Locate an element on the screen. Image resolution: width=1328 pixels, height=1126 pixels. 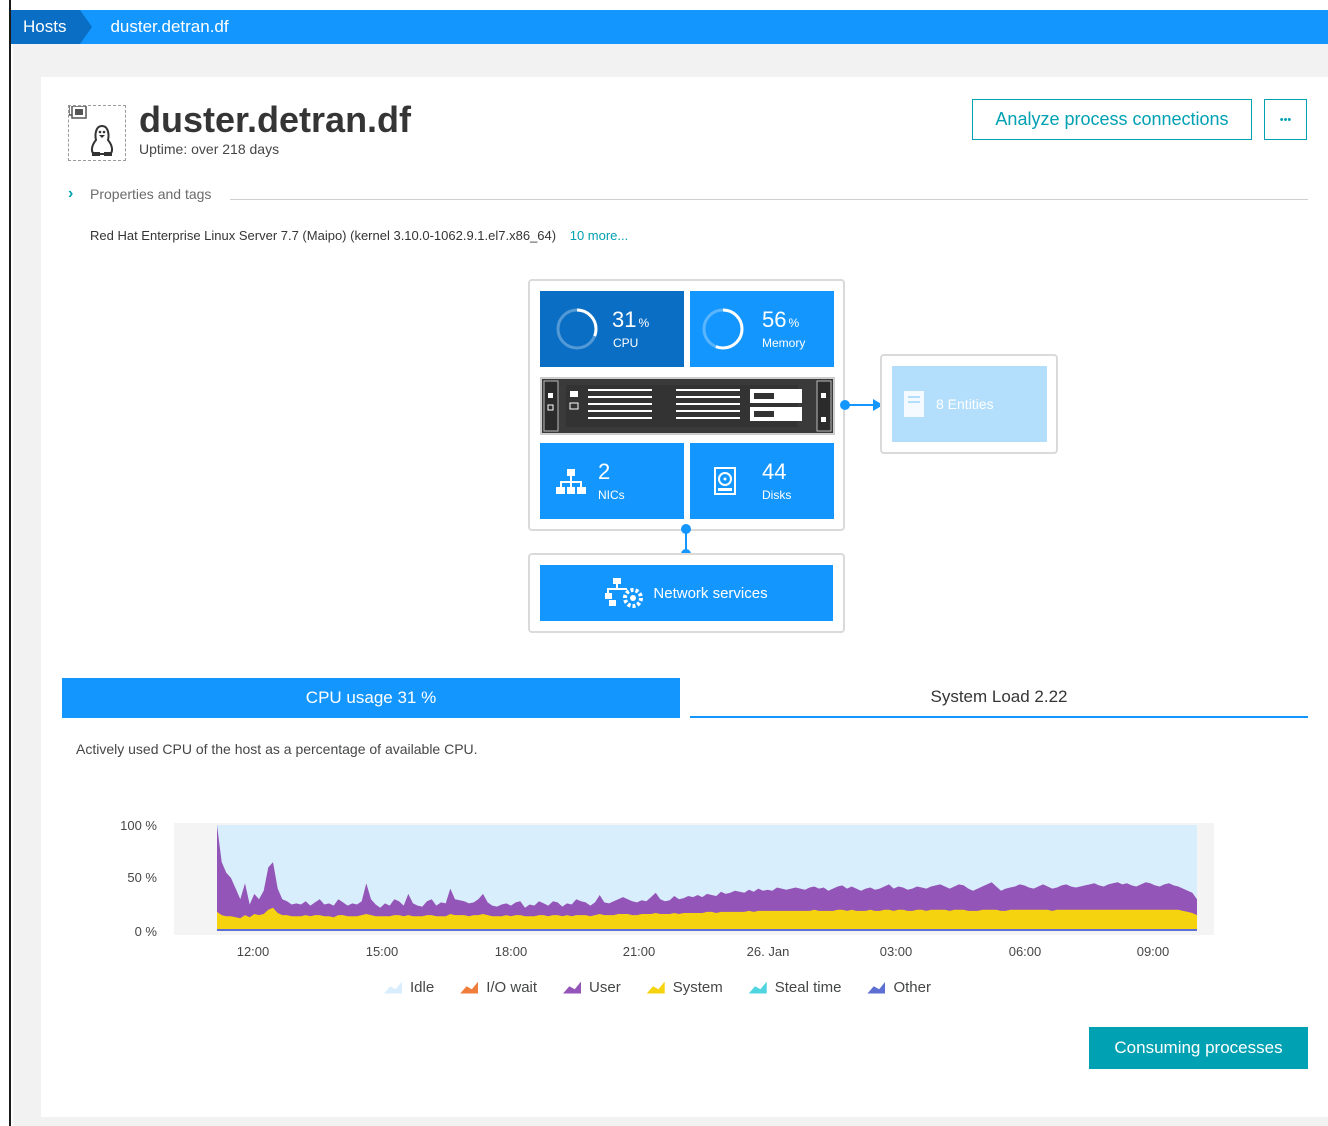
other-swatch-icon is located at coordinates (876, 987).